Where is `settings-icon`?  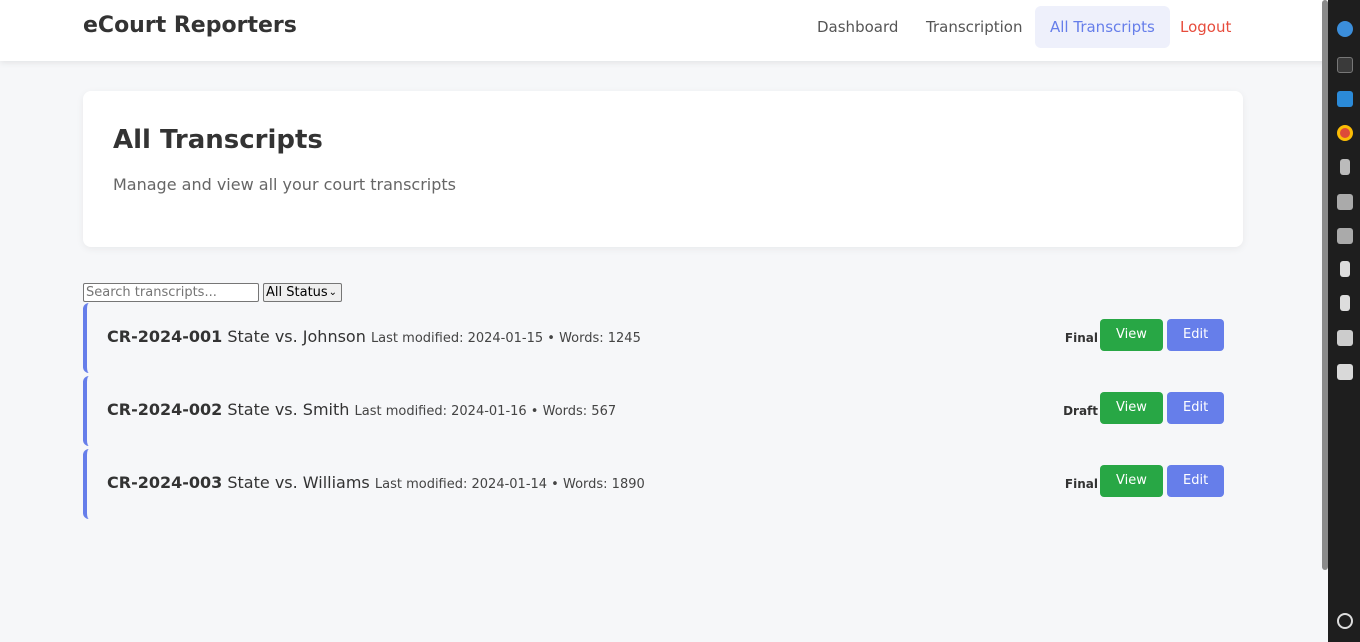
settings-icon is located at coordinates (1345, 621).